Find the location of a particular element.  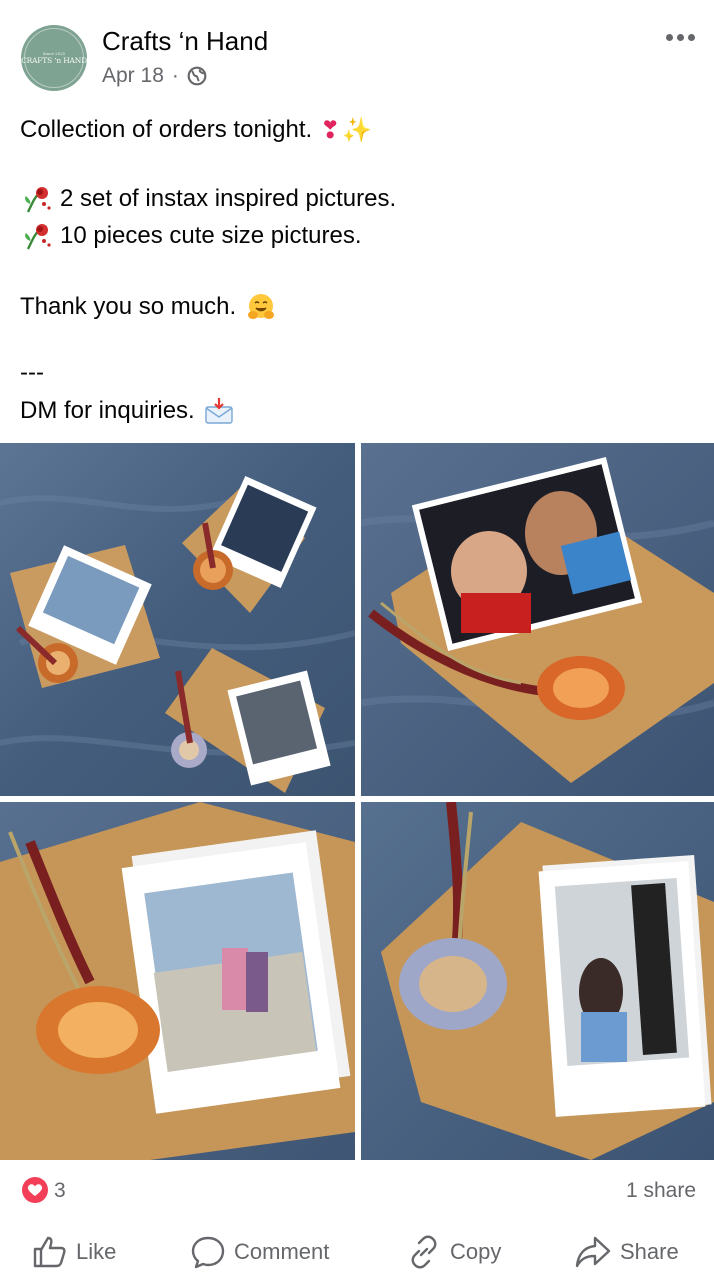

avatar: Since 2021 CRAFTS ‘n HAND is located at coordinates (54, 58).